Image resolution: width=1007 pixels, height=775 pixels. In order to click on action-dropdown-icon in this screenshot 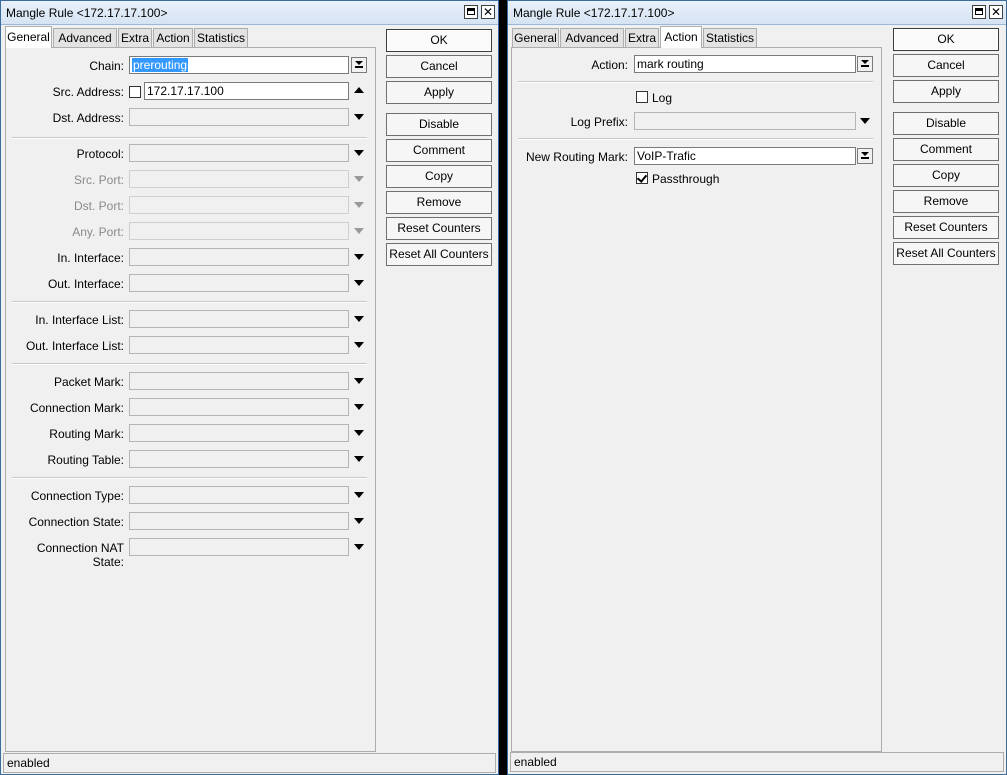, I will do `click(865, 64)`.